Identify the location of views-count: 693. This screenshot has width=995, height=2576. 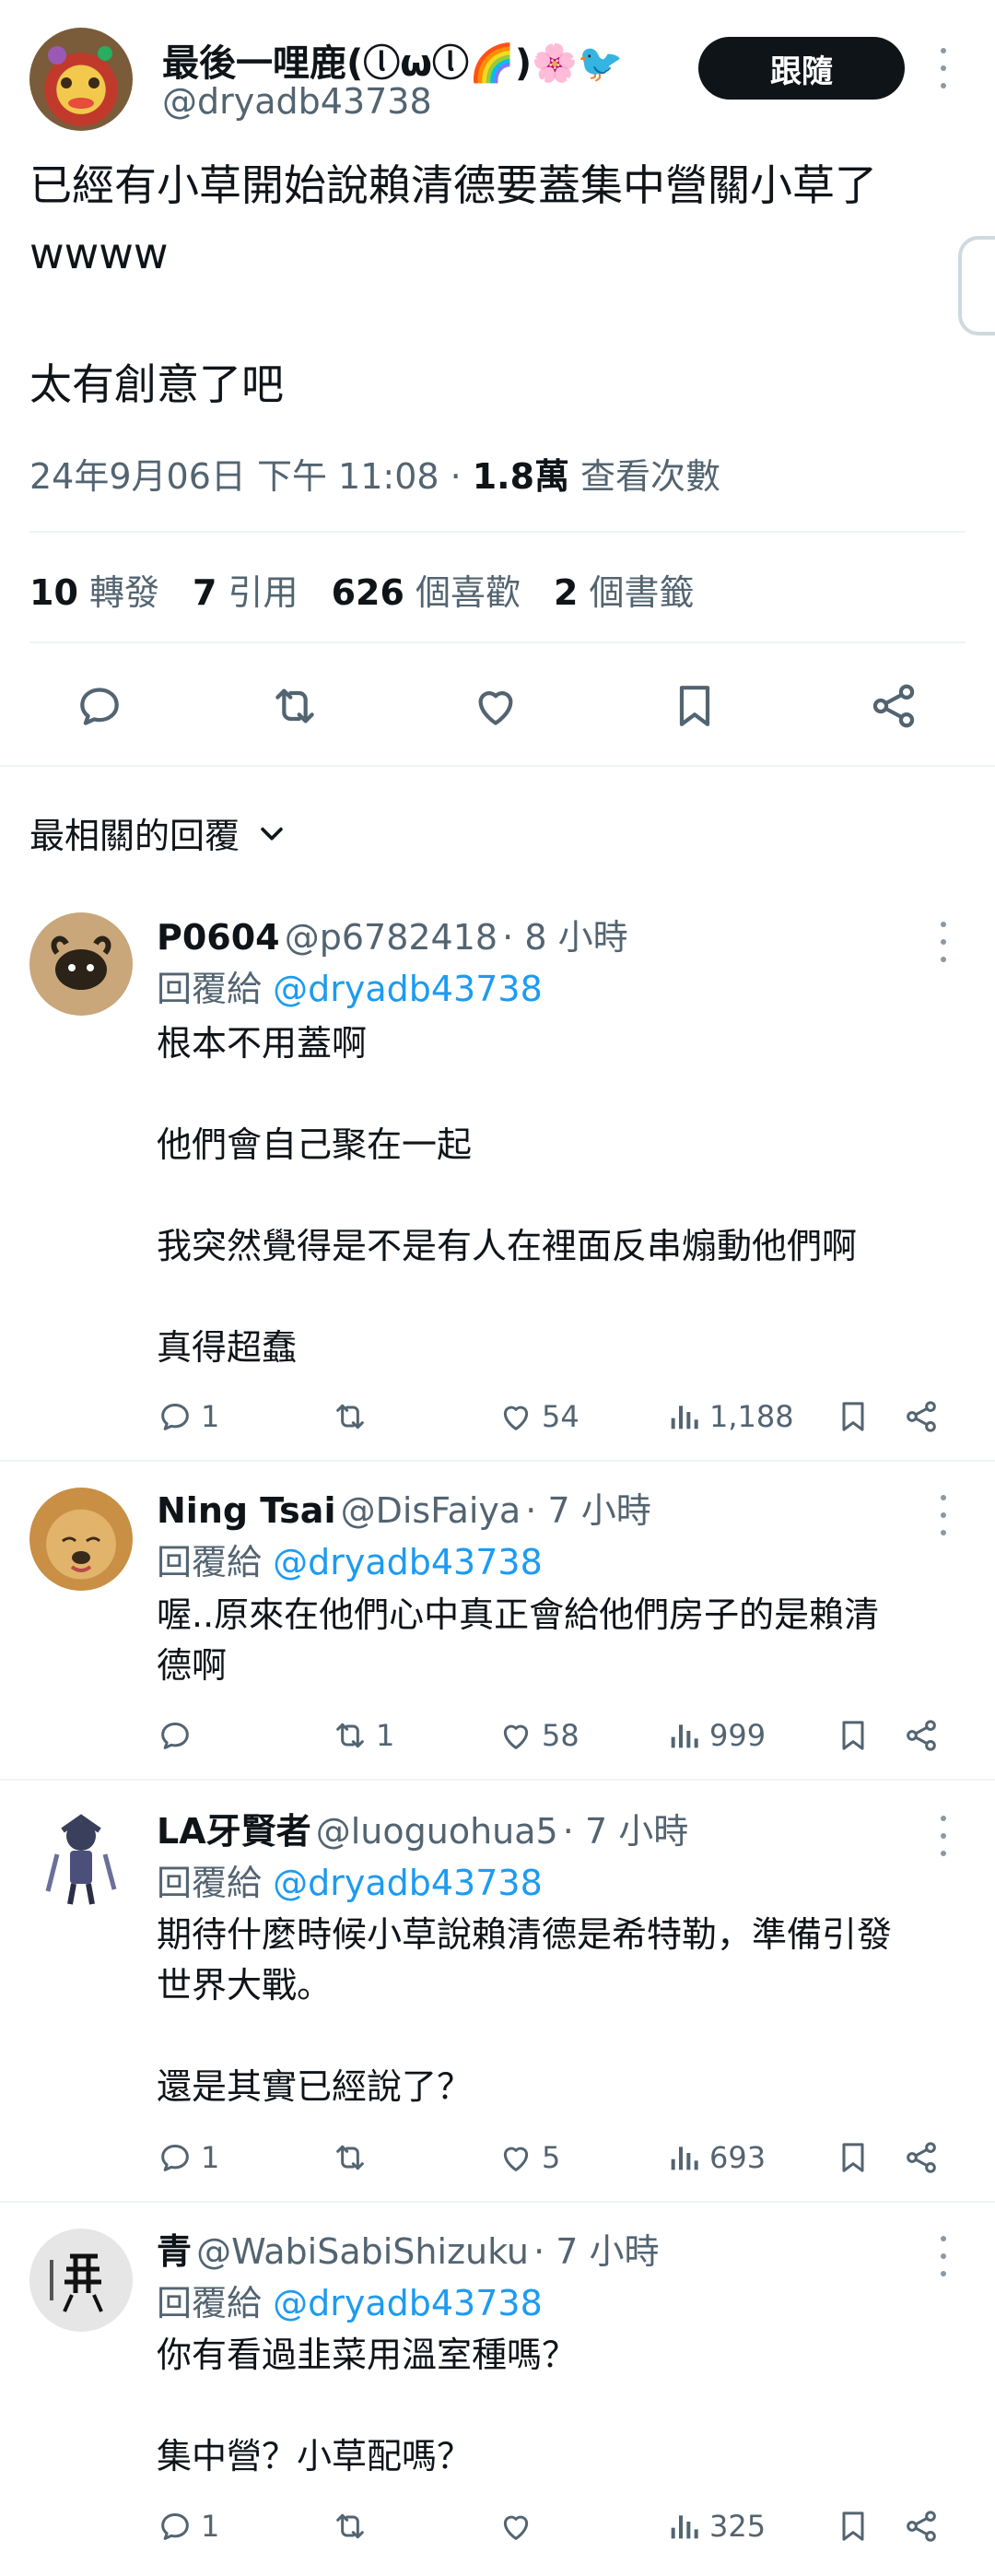
(738, 2157).